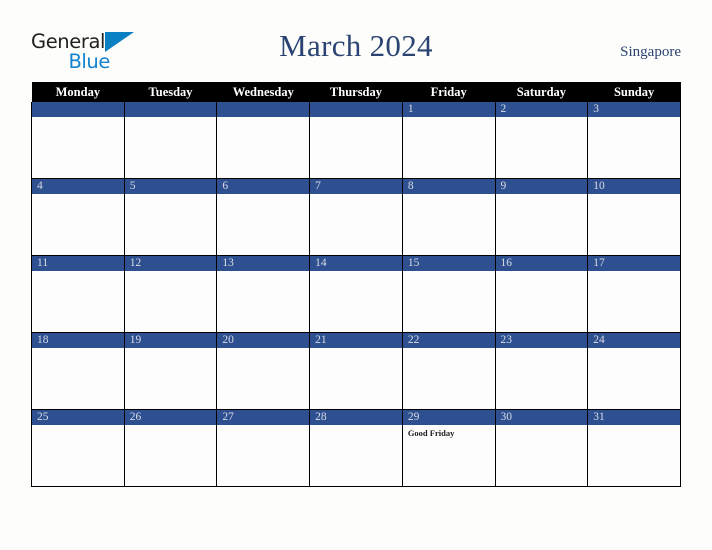 Image resolution: width=712 pixels, height=550 pixels. What do you see at coordinates (263, 92) in the screenshot?
I see `weekday-header-wednesday: Wednesday` at bounding box center [263, 92].